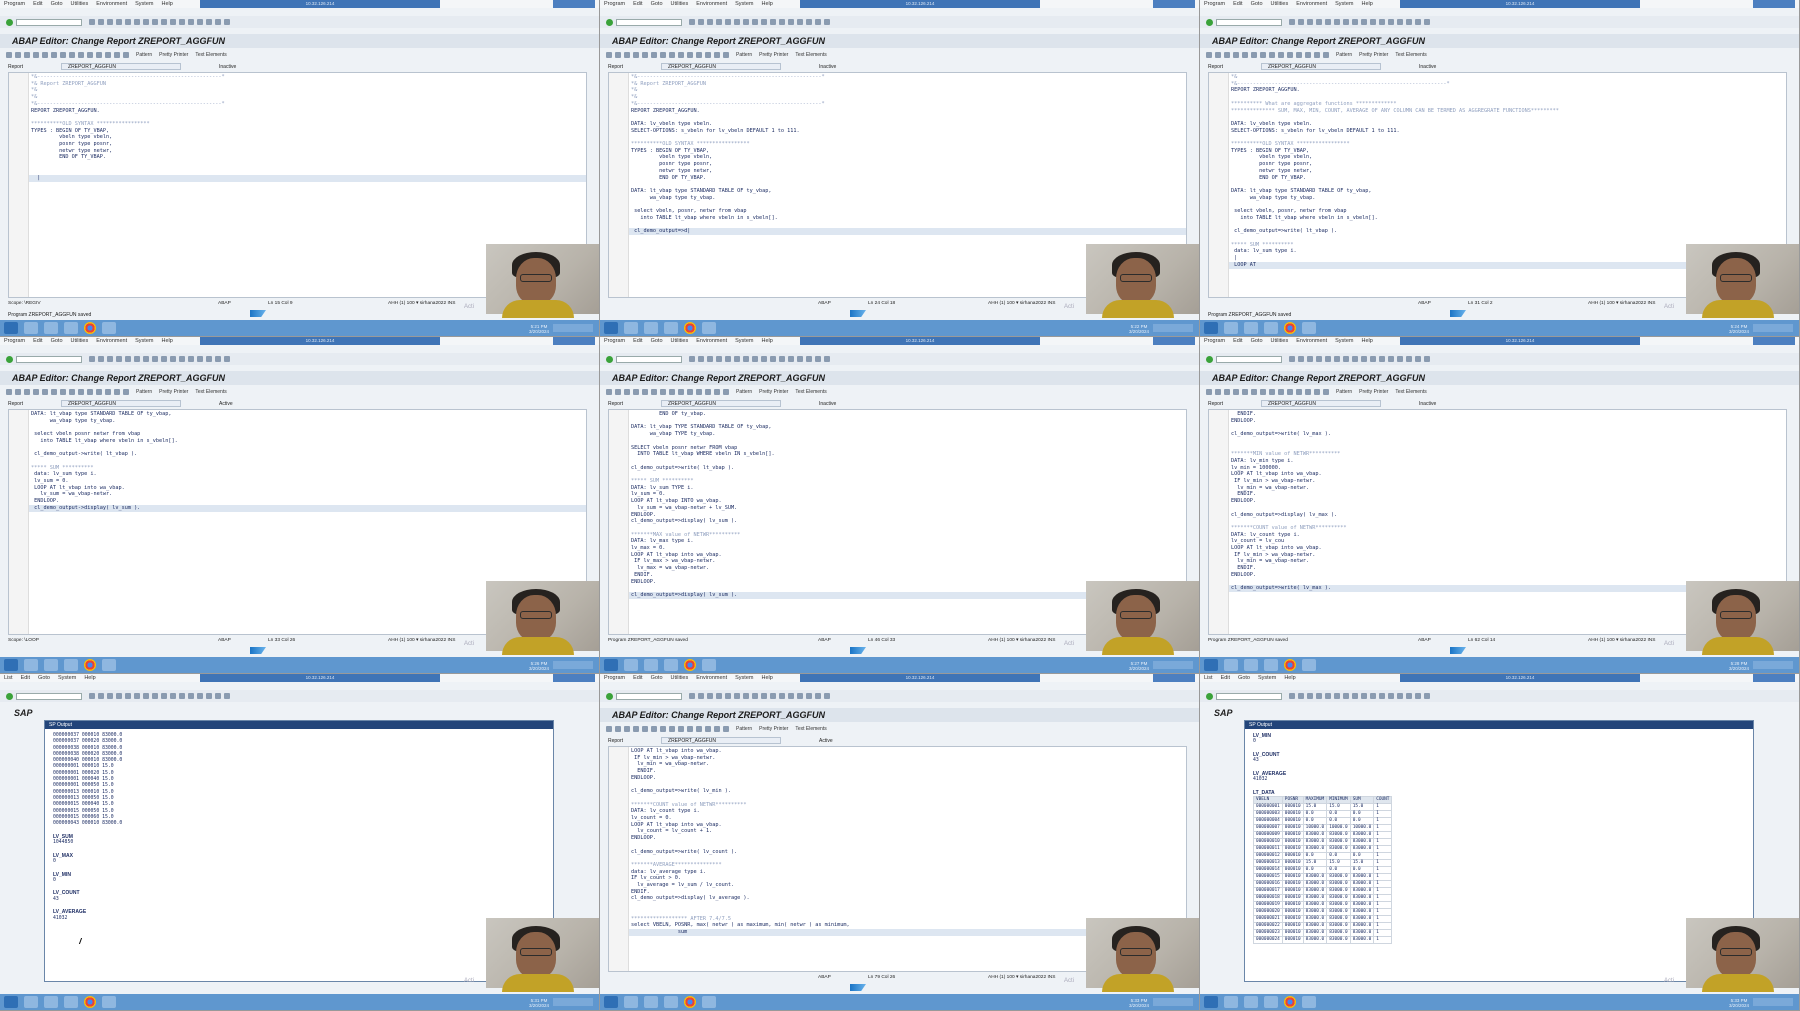 The image size is (1800, 1011). I want to click on enter-icon, so click(1209, 696).